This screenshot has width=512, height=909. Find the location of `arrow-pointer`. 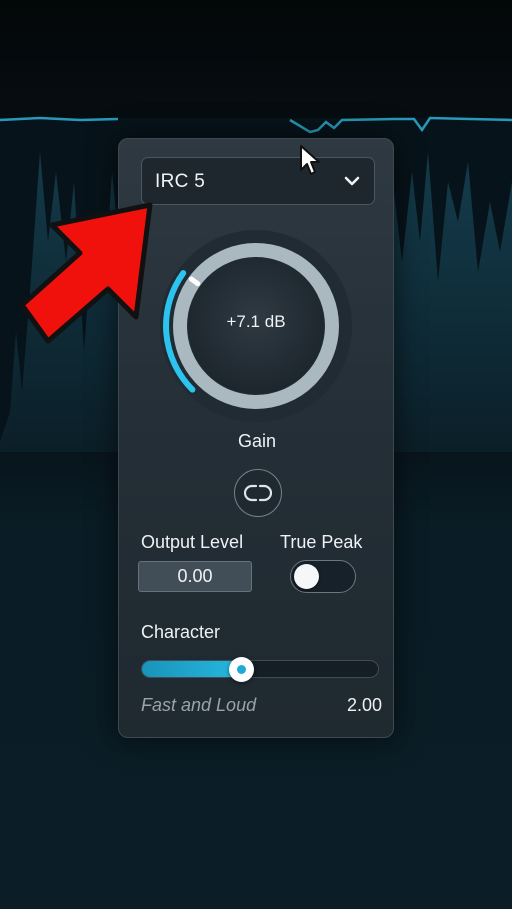

arrow-pointer is located at coordinates (86, 273).